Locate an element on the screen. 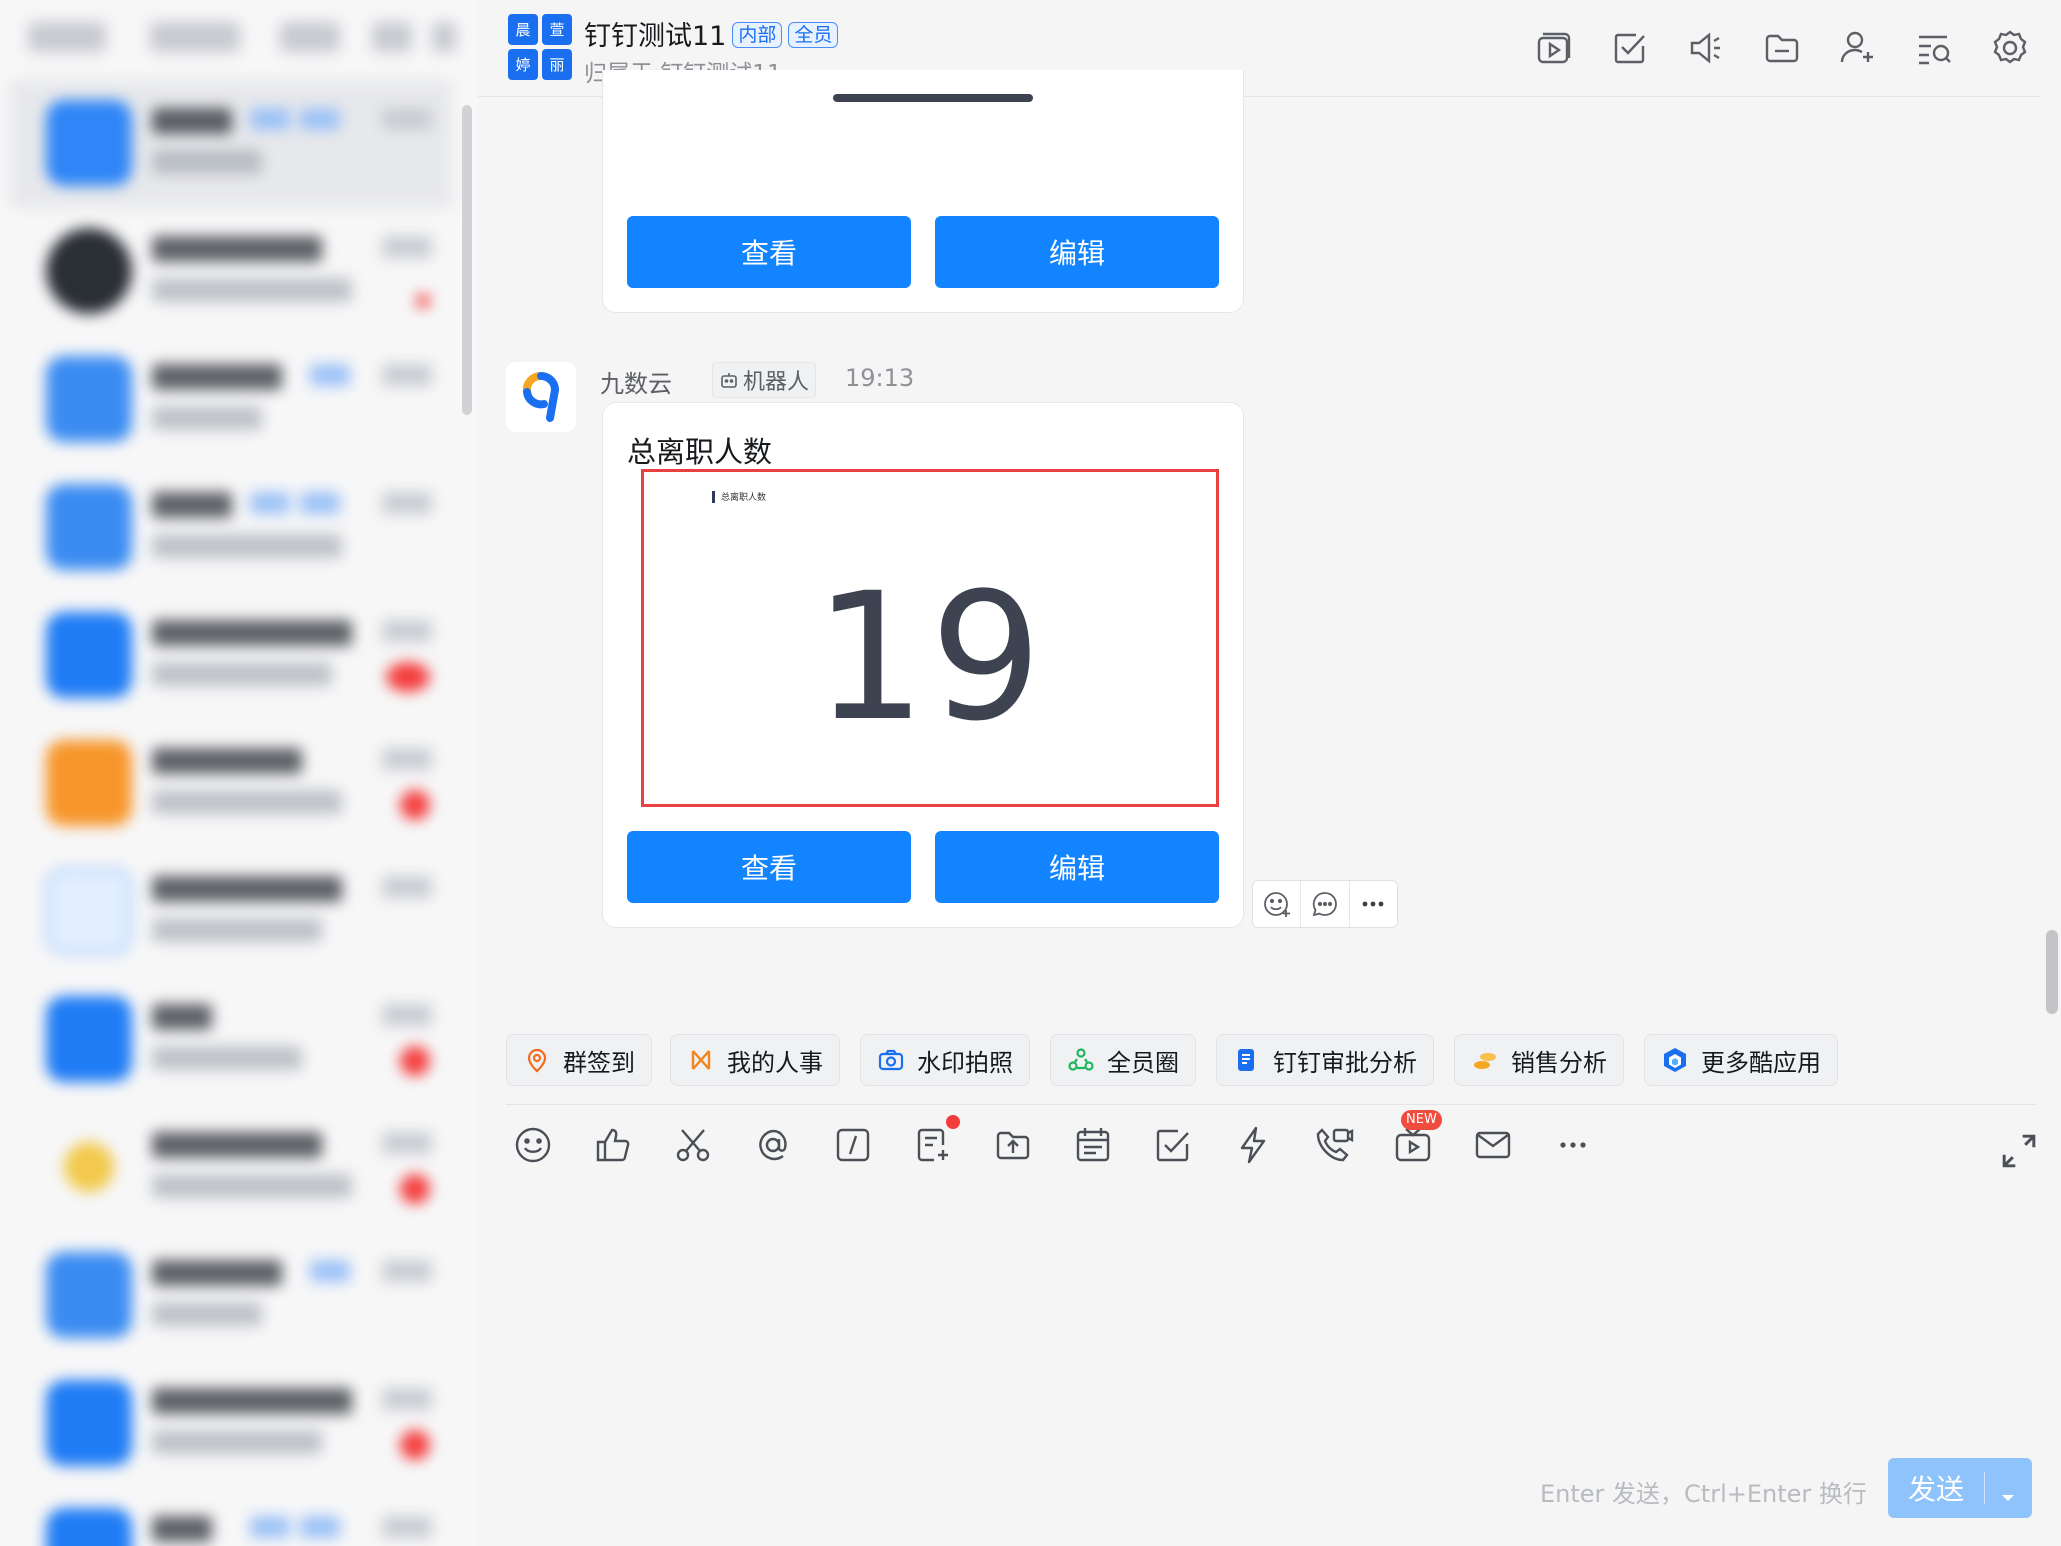 Image resolution: width=2061 pixels, height=1546 pixels. app-chip-label: 水印拍照 is located at coordinates (965, 1062).